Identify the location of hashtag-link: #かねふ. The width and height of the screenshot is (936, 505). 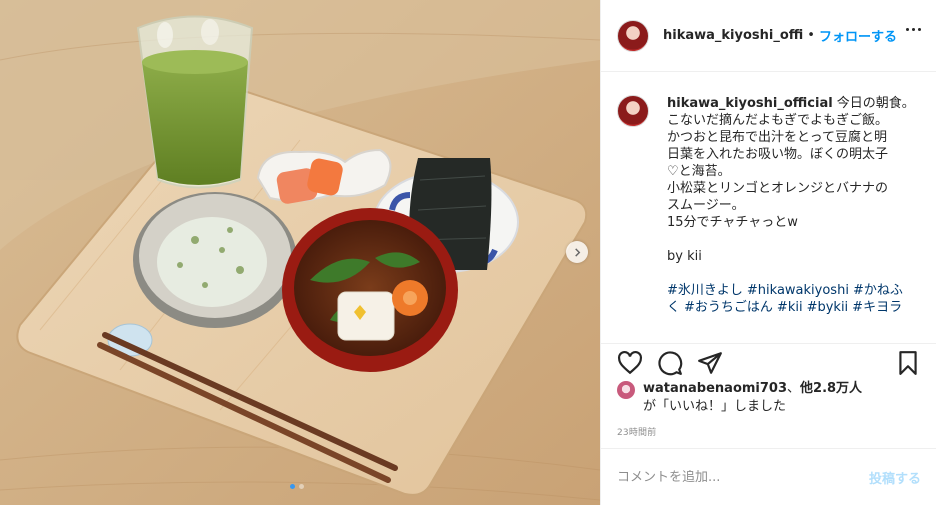
(878, 290).